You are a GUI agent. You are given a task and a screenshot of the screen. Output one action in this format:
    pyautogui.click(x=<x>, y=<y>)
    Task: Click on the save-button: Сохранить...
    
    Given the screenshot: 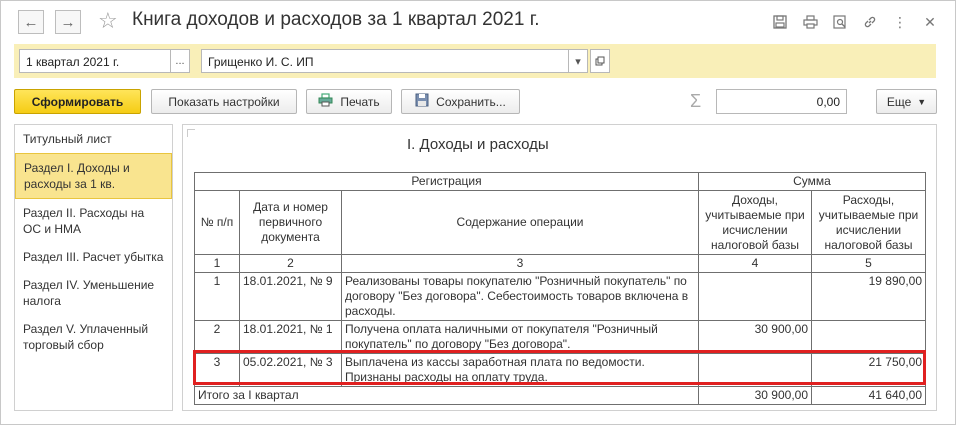 What is the action you would take?
    pyautogui.click(x=460, y=101)
    